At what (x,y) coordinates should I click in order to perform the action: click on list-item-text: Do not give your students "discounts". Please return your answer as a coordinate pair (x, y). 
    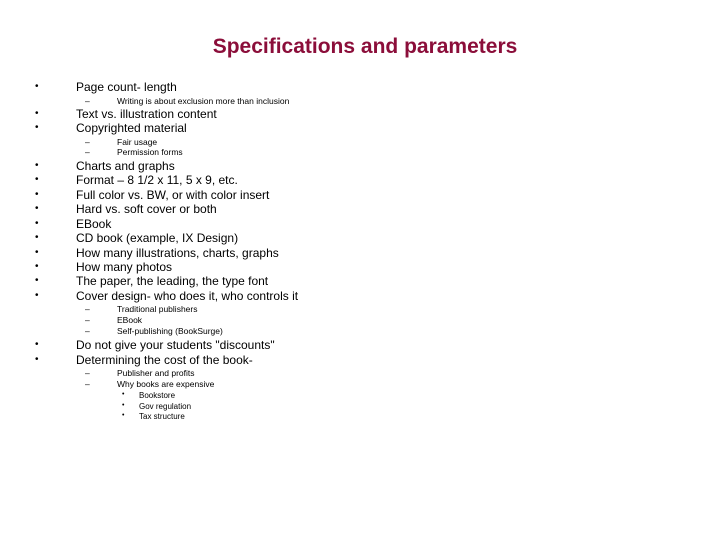
    Looking at the image, I should click on (175, 345).